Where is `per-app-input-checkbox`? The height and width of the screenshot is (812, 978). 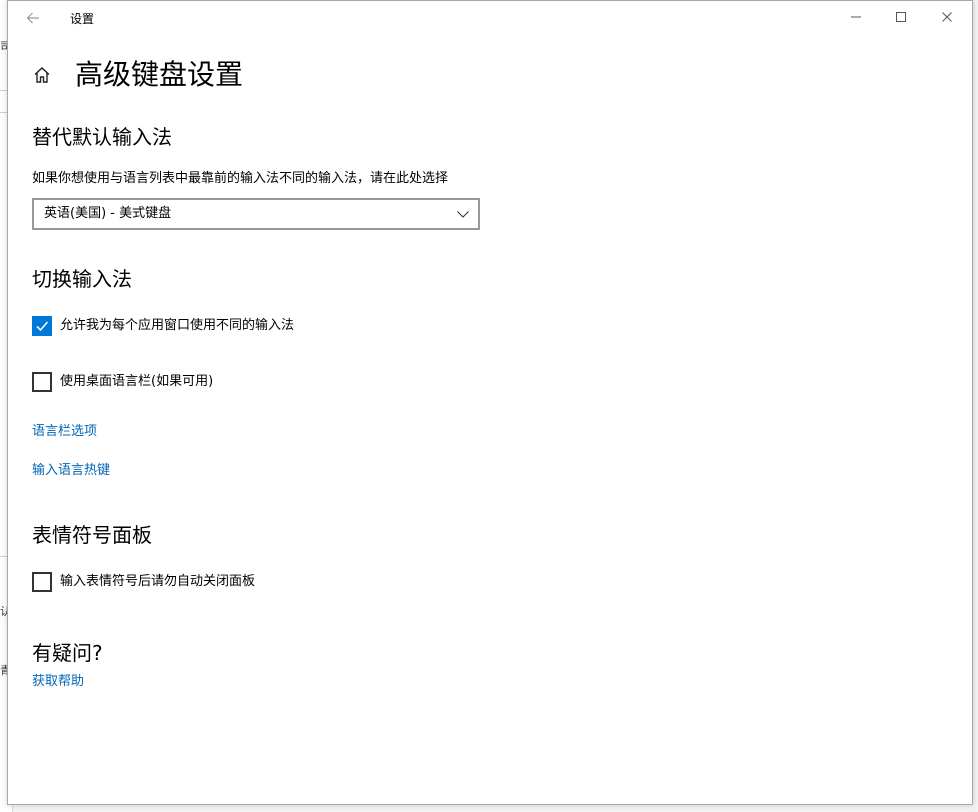 per-app-input-checkbox is located at coordinates (42, 326).